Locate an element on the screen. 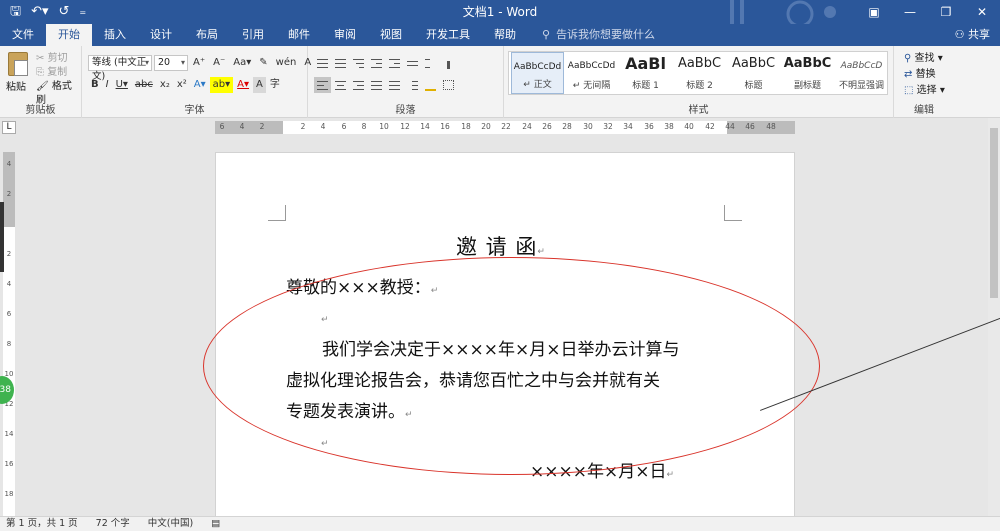 Image resolution: width=1000 pixels, height=531 pixels. enclose-char-icon: 字 is located at coordinates (275, 85).